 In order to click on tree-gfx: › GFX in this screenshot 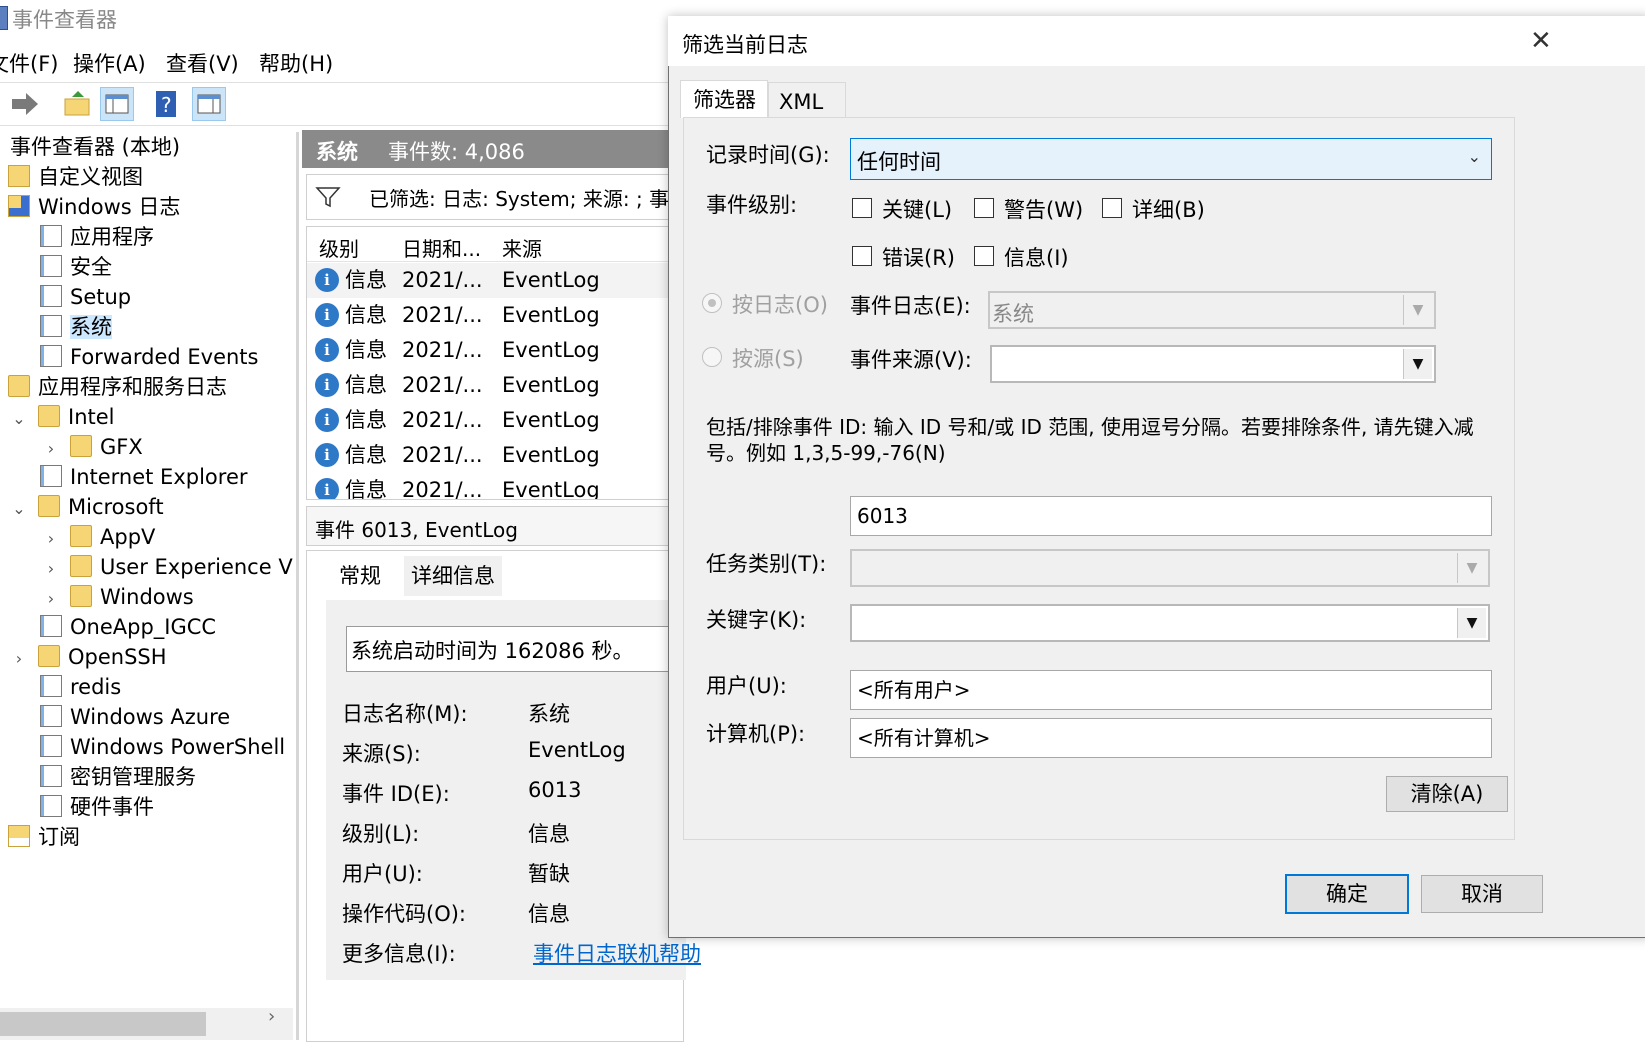, I will do `click(93, 447)`.